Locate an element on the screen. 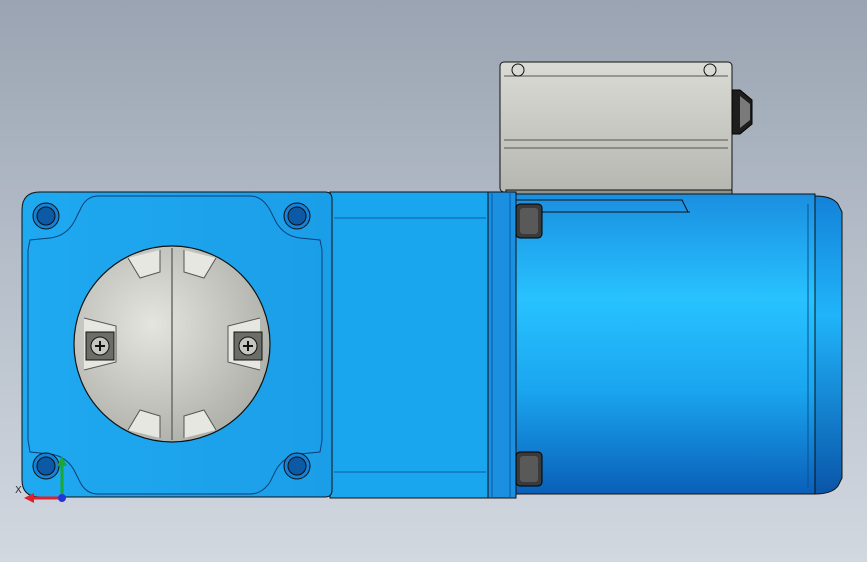 This screenshot has width=867, height=562. gearbox-housing is located at coordinates (409, 345).